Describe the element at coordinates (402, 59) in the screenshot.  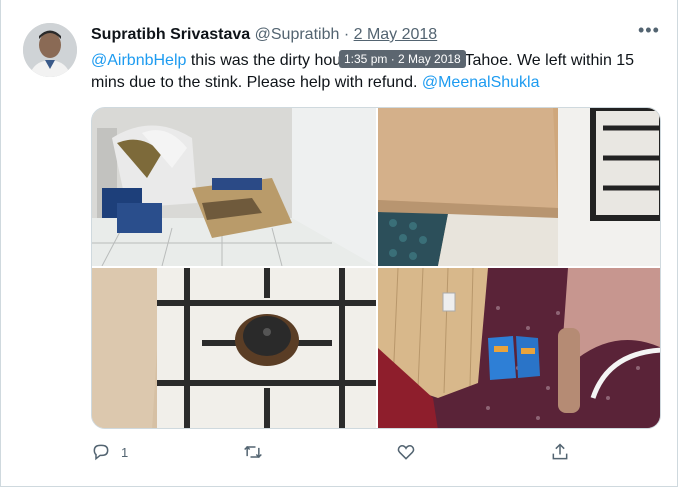
I see `timestamp-tooltip: 1:35 pm · 2 May 2018` at that location.